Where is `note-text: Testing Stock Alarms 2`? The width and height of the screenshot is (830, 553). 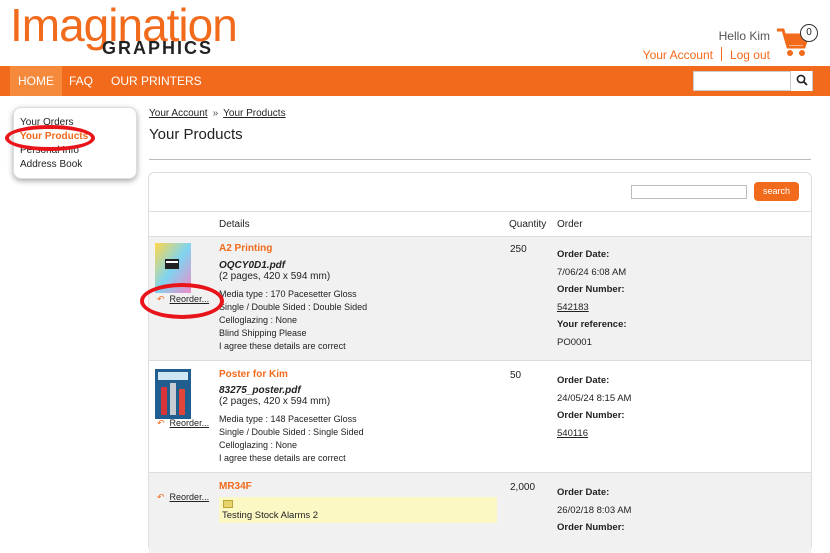
note-text: Testing Stock Alarms 2 is located at coordinates (270, 515).